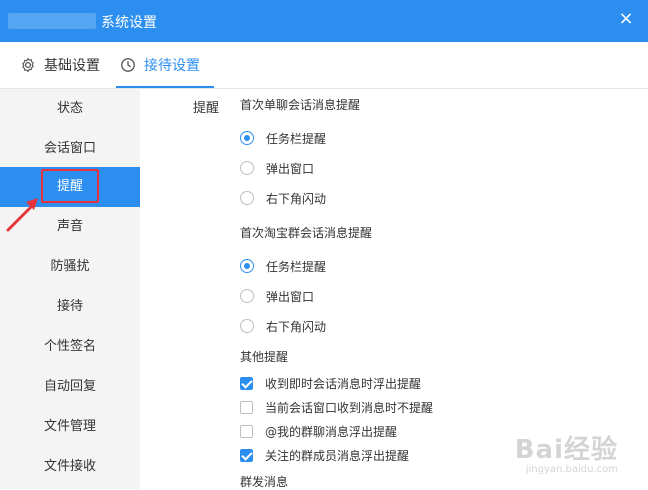 The width and height of the screenshot is (648, 490). I want to click on checkbox-mention-float: @我的群聊消息浮出提醒, so click(318, 431).